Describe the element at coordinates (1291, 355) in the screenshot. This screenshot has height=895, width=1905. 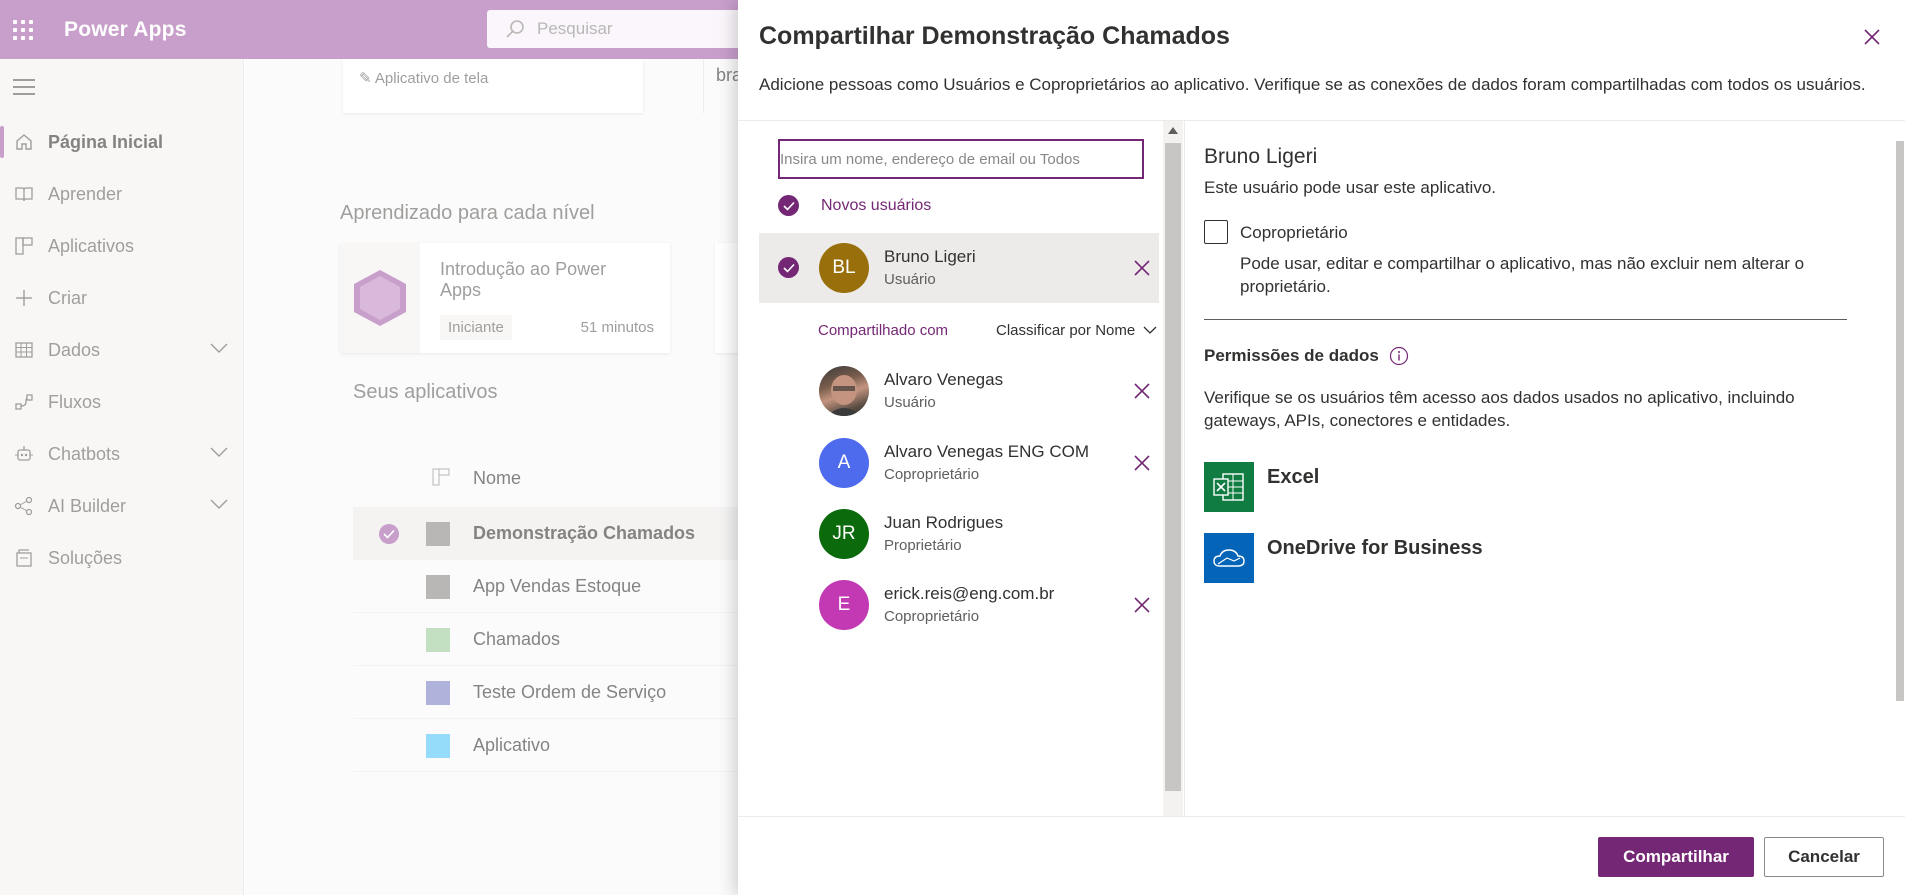
I see `permissions-title-text: Permissões de dados` at that location.